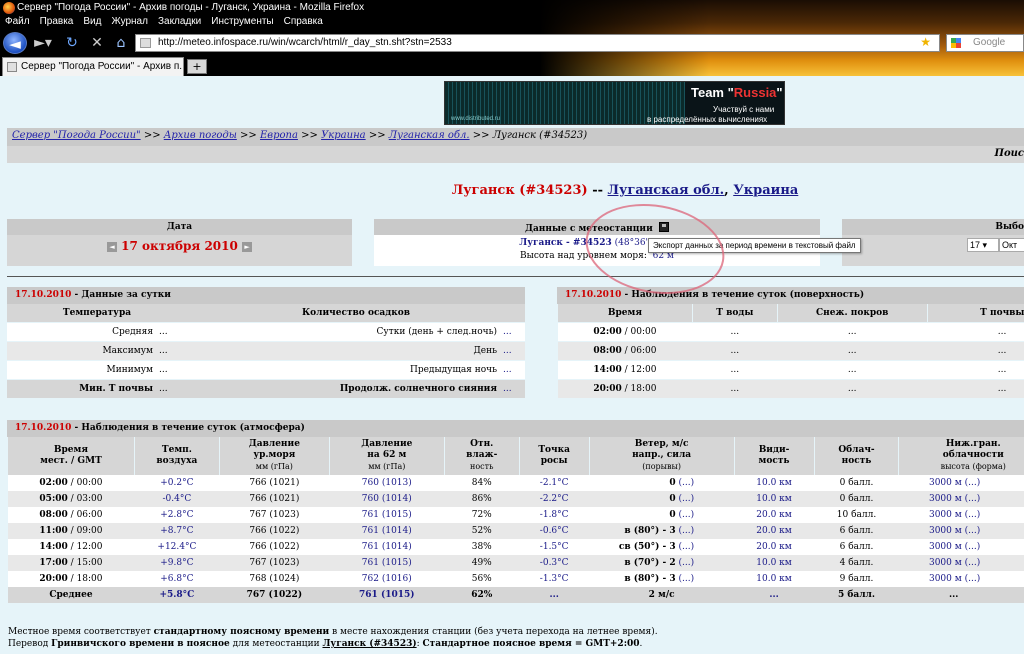 The image size is (1024, 654). I want to click on forward-button: ►▾, so click(43, 43).